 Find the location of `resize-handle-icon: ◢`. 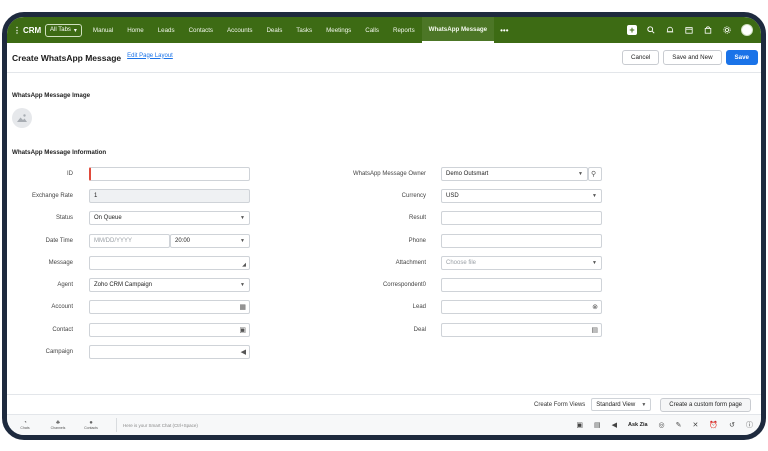

resize-handle-icon: ◢ is located at coordinates (244, 265).